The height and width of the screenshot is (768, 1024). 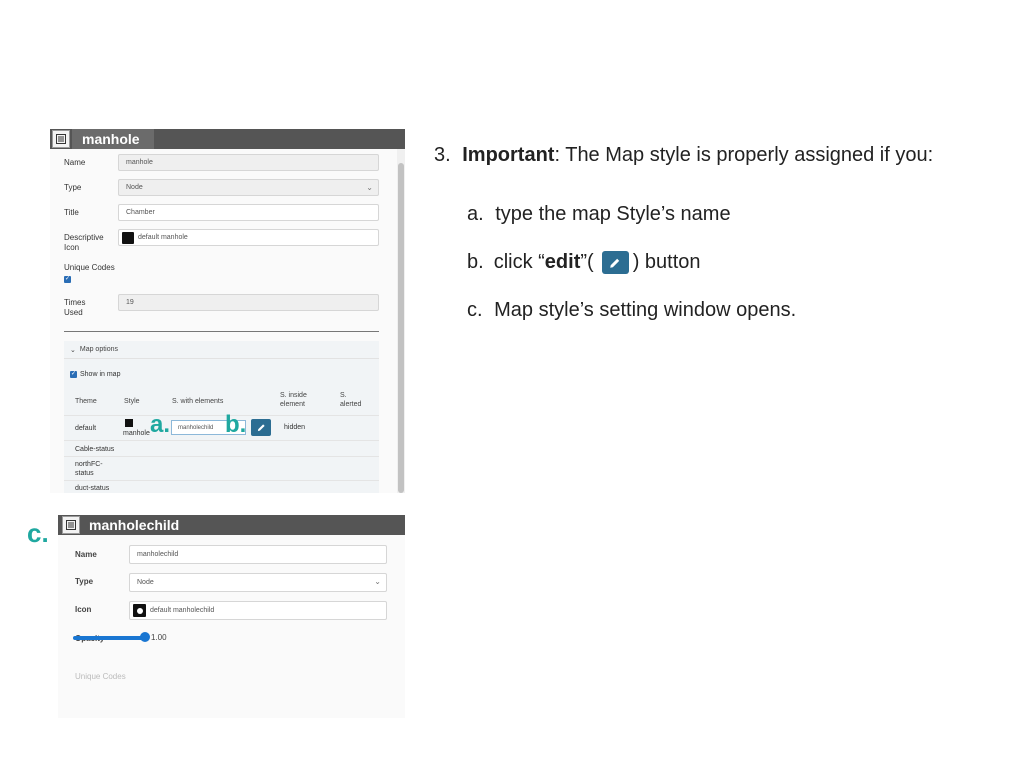 What do you see at coordinates (562, 262) in the screenshot?
I see `edit-word: edit` at bounding box center [562, 262].